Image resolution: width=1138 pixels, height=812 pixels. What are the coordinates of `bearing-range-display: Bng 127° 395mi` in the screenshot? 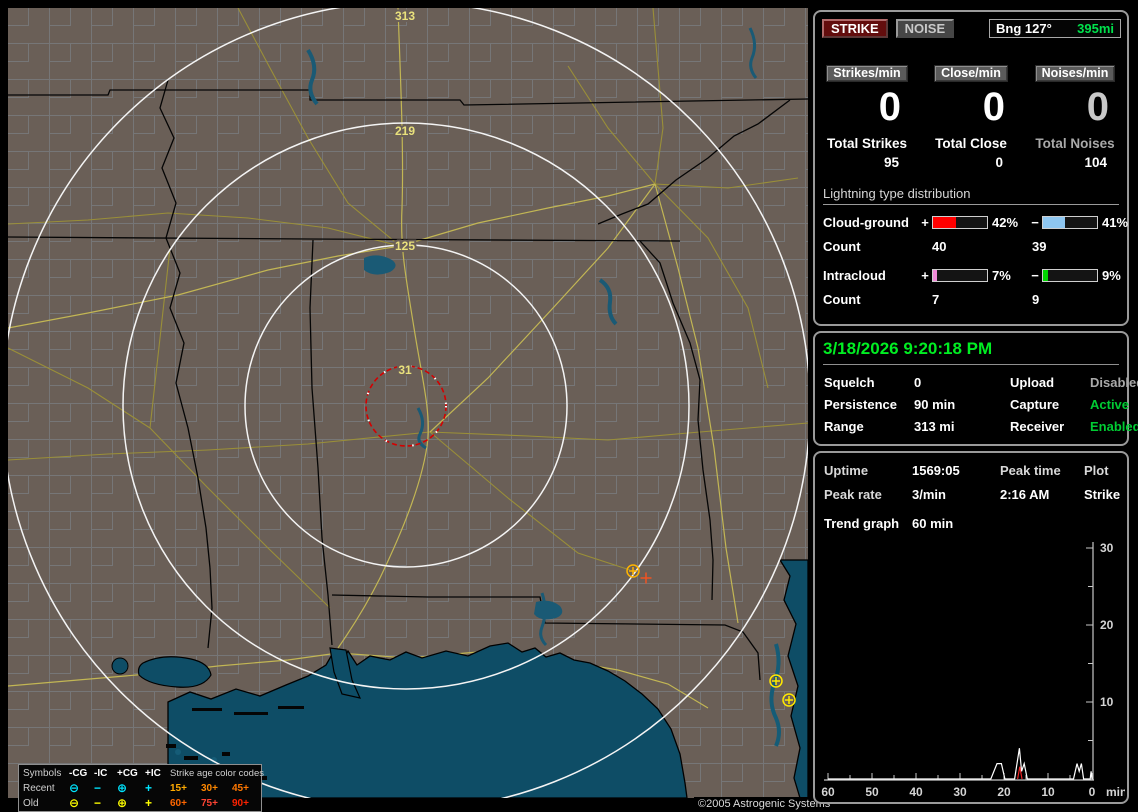 It's located at (1055, 28).